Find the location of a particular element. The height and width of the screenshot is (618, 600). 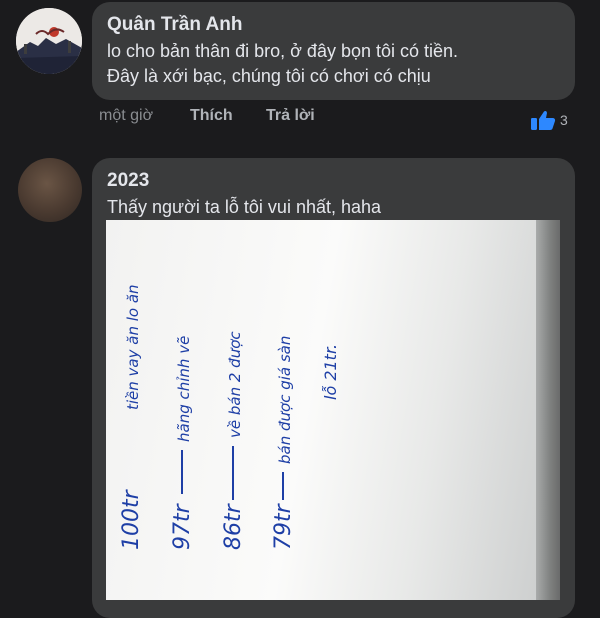

comment-timestamp: một giờ is located at coordinates (126, 116).